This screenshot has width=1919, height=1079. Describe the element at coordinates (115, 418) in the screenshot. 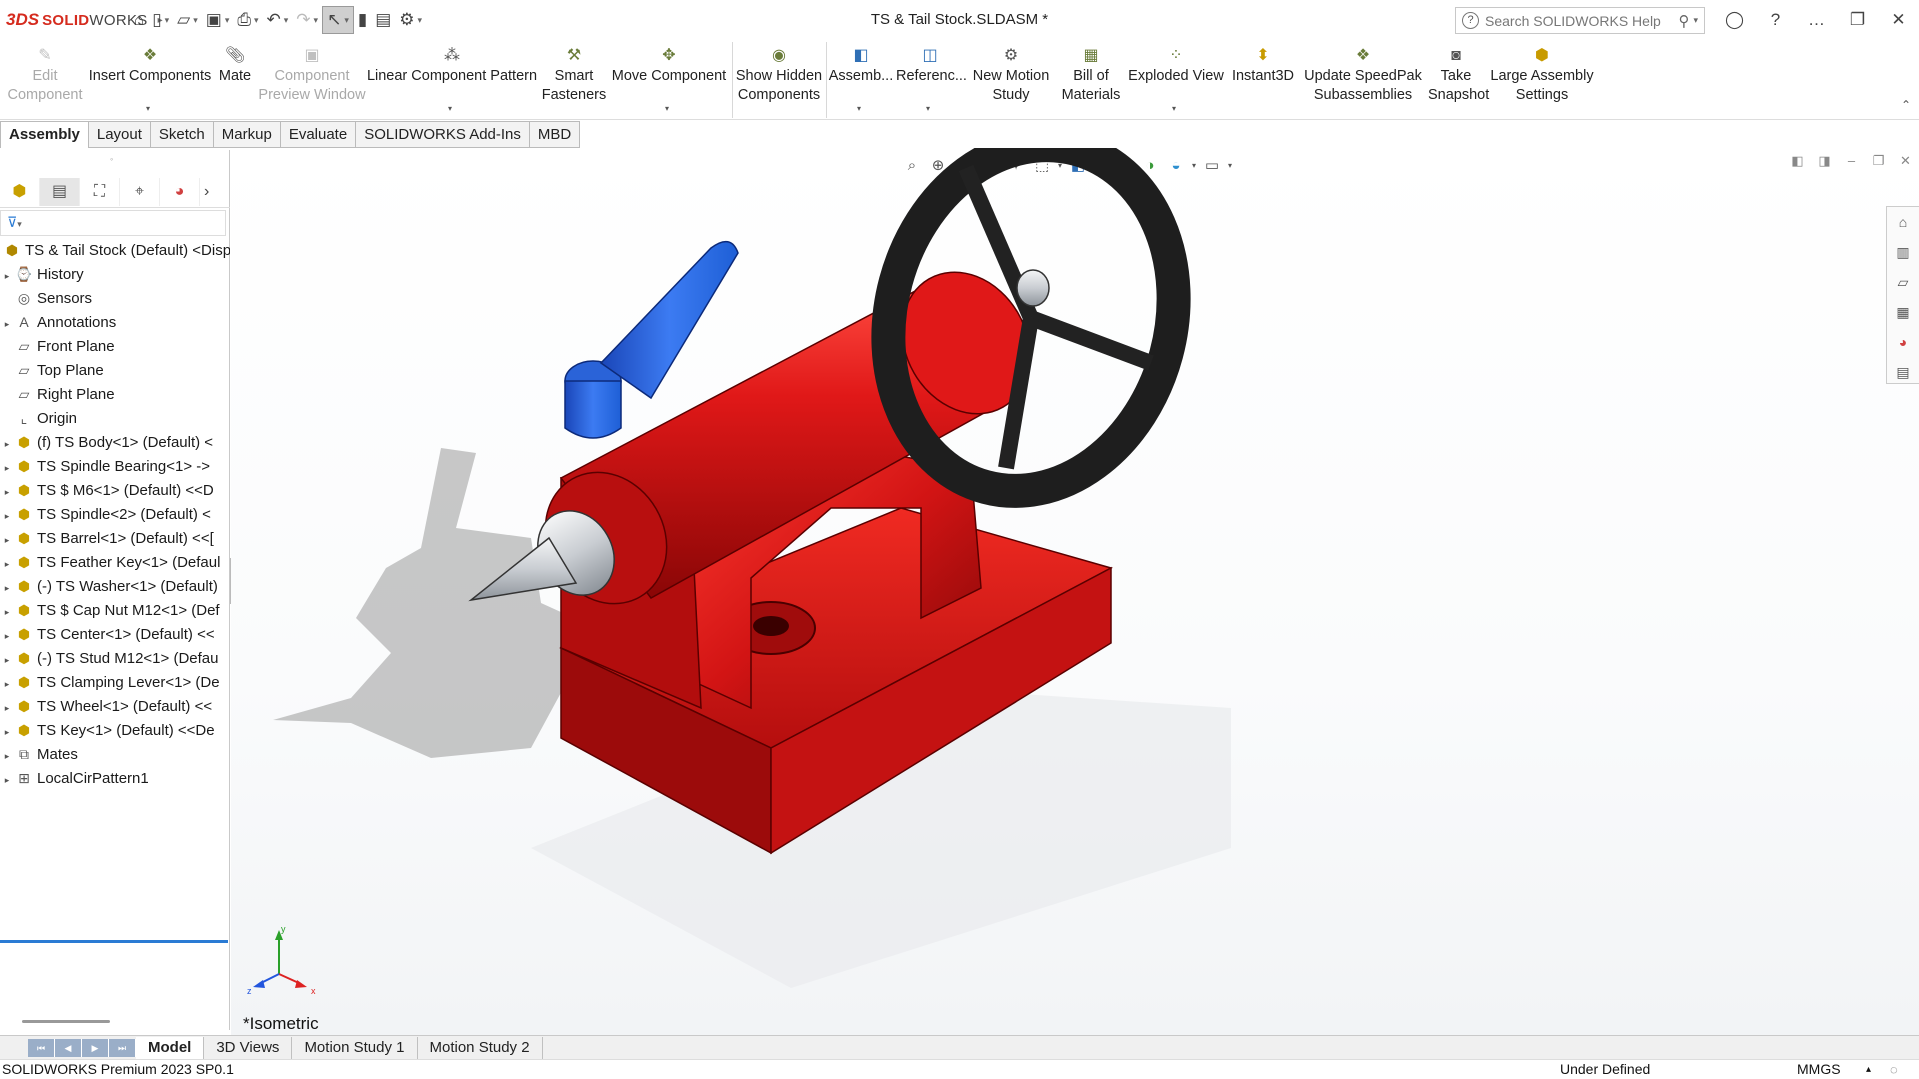

I see `tree-item: ⌞ Origin` at that location.